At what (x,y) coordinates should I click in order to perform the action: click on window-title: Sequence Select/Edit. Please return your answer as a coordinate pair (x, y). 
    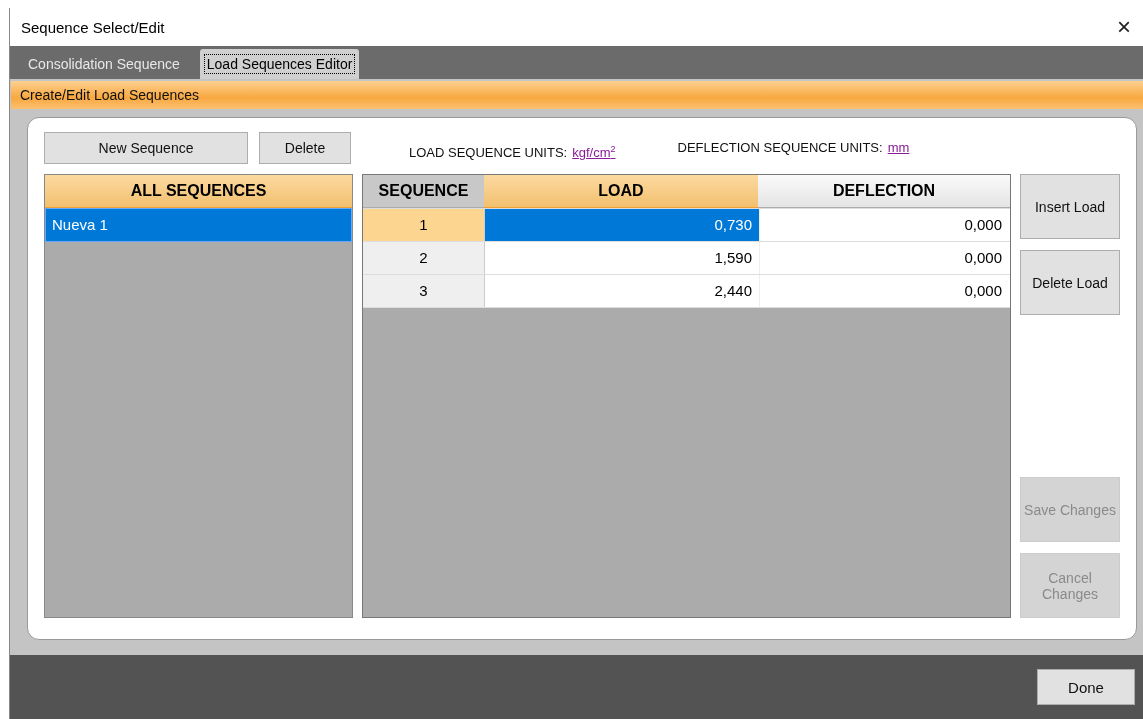
    Looking at the image, I should click on (93, 27).